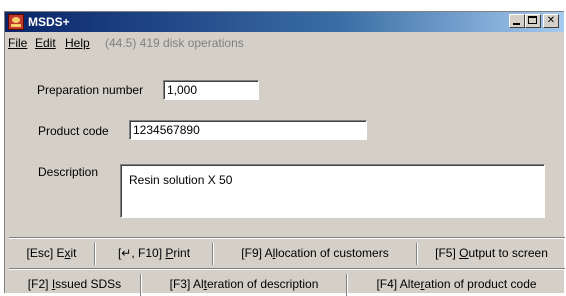 The height and width of the screenshot is (296, 566). Describe the element at coordinates (517, 21) in the screenshot. I see `minimize-button` at that location.